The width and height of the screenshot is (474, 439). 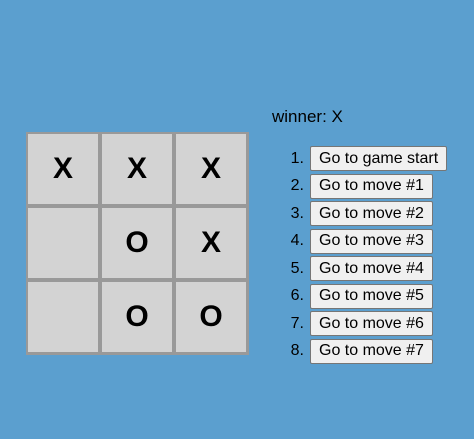 I want to click on move-history-item: 5. Go to move #4, so click(x=363, y=269).